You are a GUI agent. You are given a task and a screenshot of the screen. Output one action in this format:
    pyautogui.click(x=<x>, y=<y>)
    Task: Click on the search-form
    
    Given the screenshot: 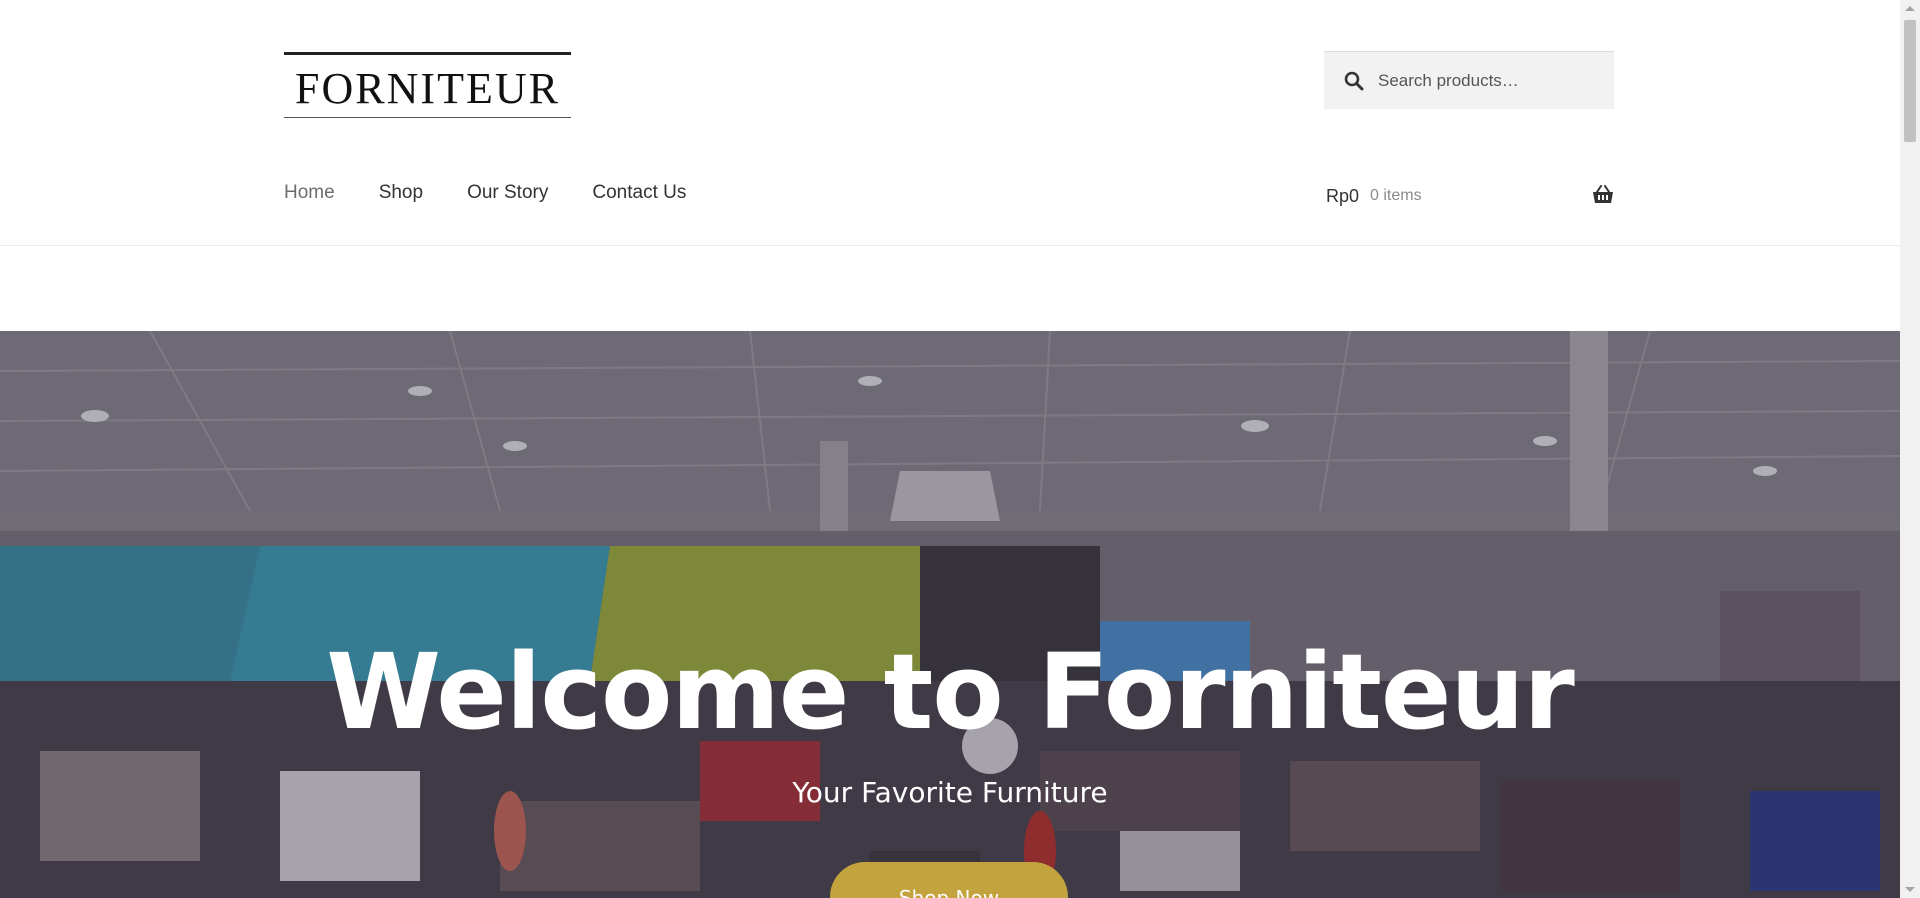 What is the action you would take?
    pyautogui.click(x=1469, y=80)
    